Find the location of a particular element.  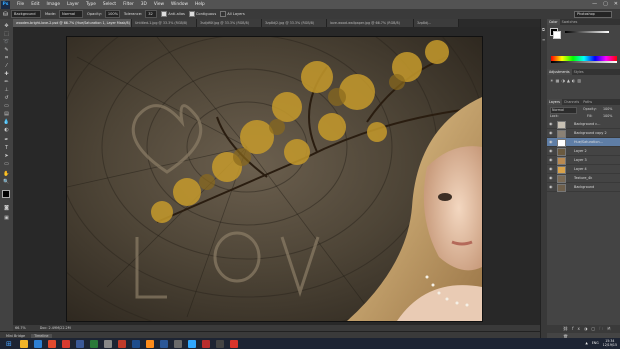

paint-bucket-icon: ⛁ is located at coordinates (5, 14).